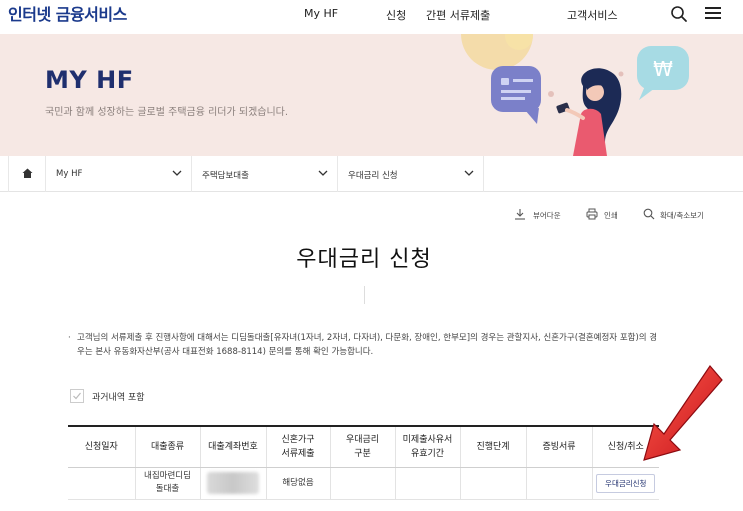  What do you see at coordinates (225, 176) in the screenshot?
I see `breadcrumb-label: 주택담보대출` at bounding box center [225, 176].